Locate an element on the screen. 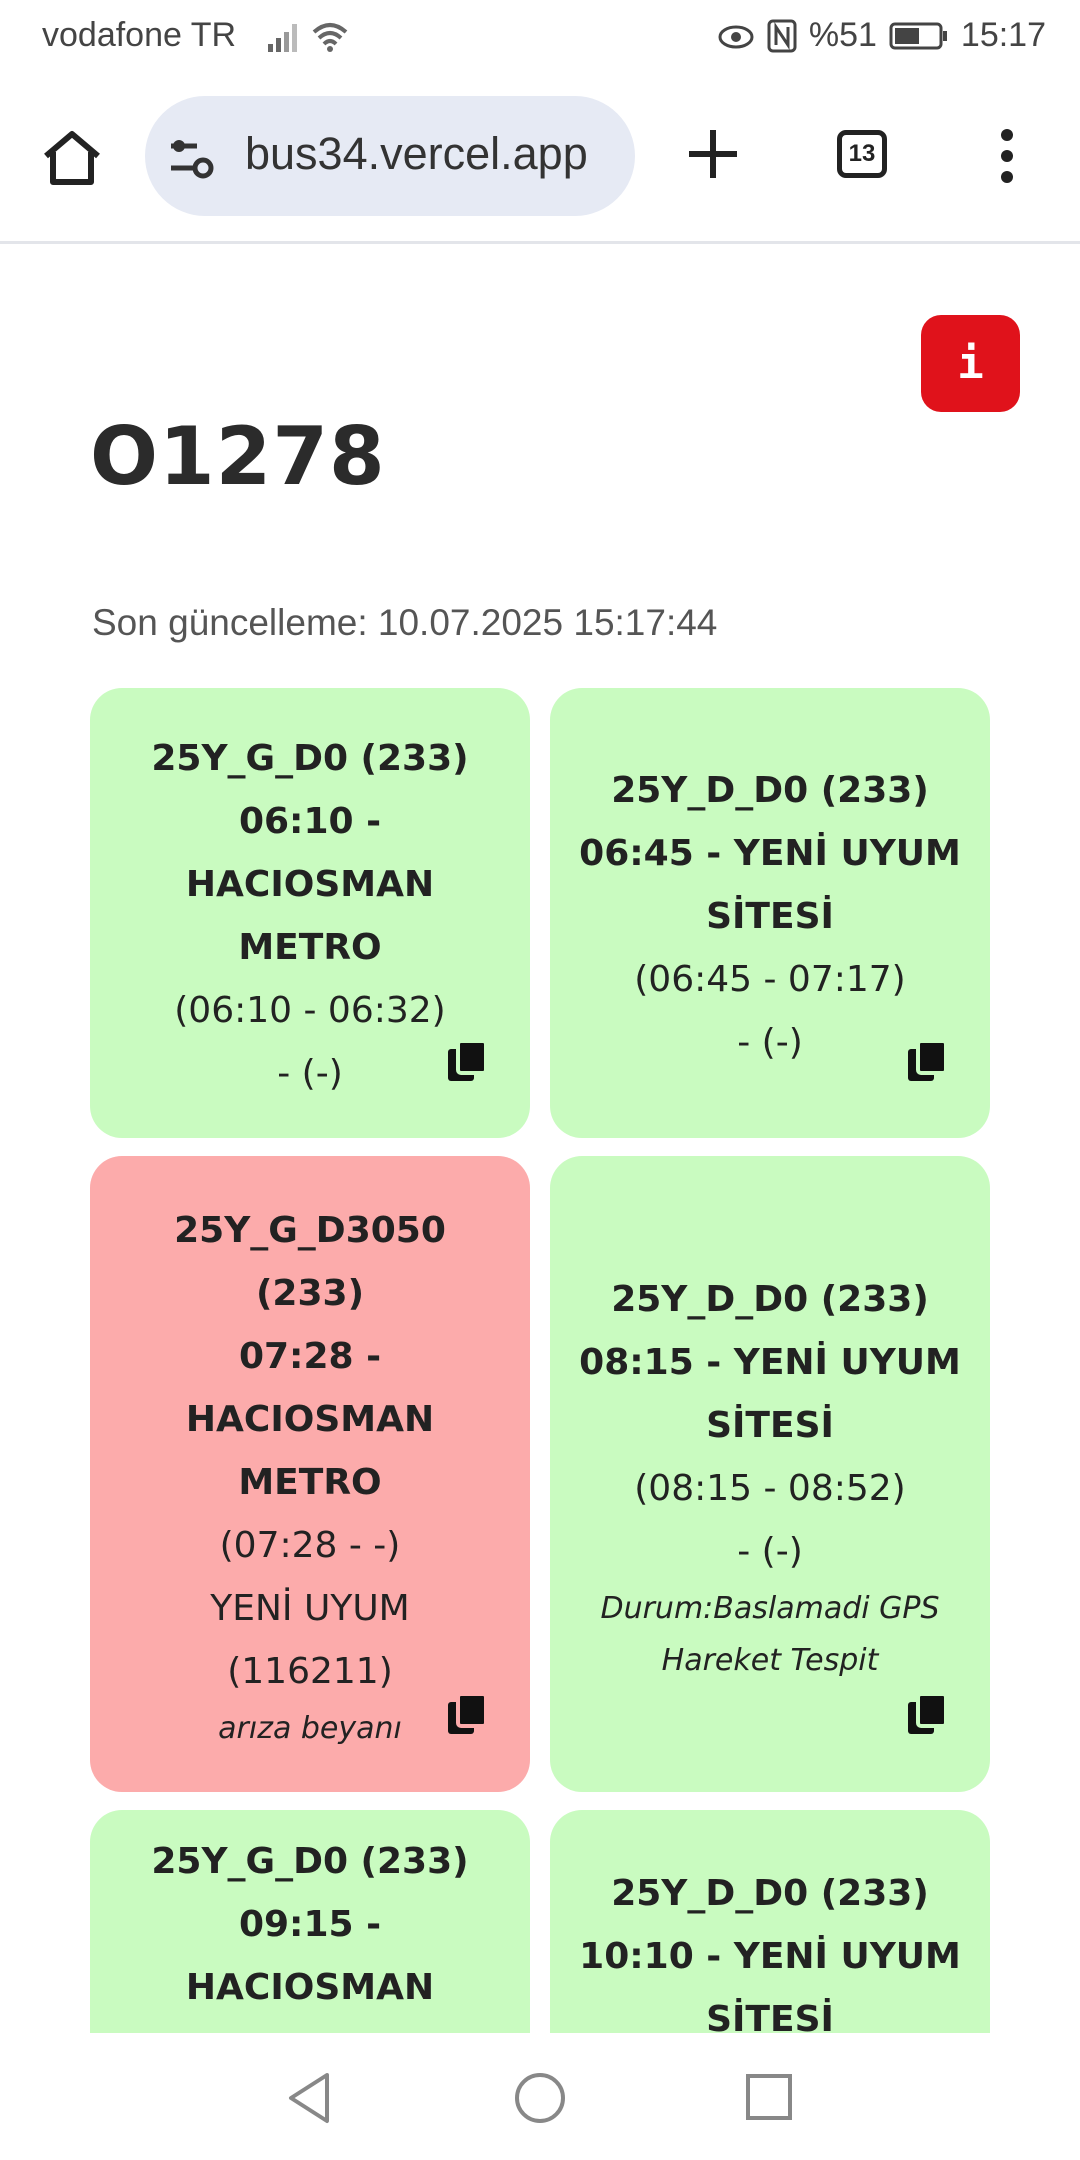 This screenshot has width=1080, height=2160. trip-title-line: 07:28 - is located at coordinates (310, 1356).